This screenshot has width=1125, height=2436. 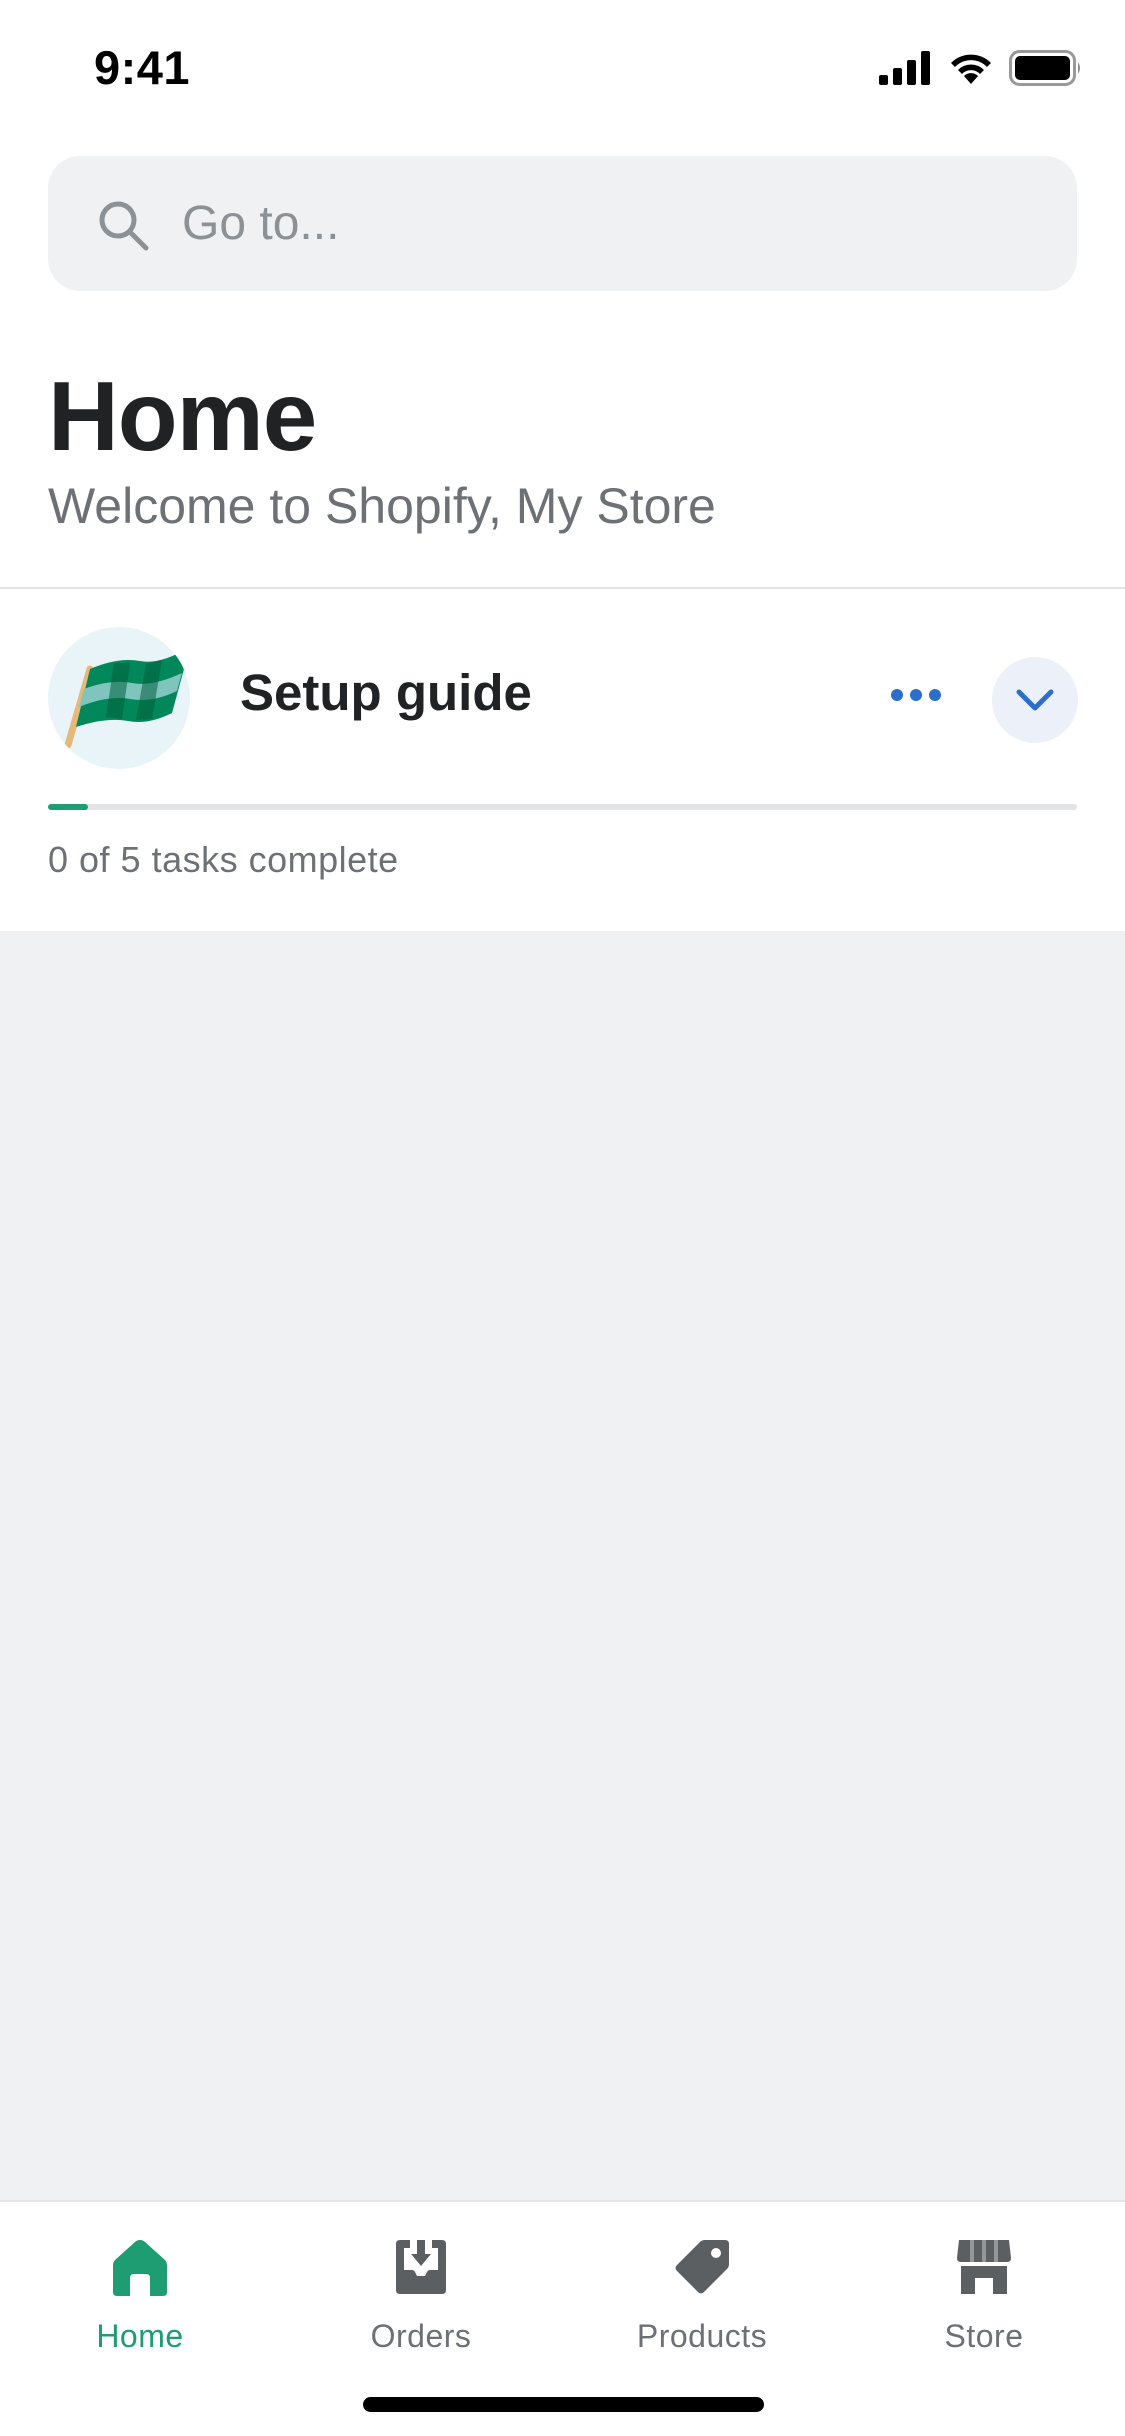 I want to click on status-icons, so click(x=981, y=68).